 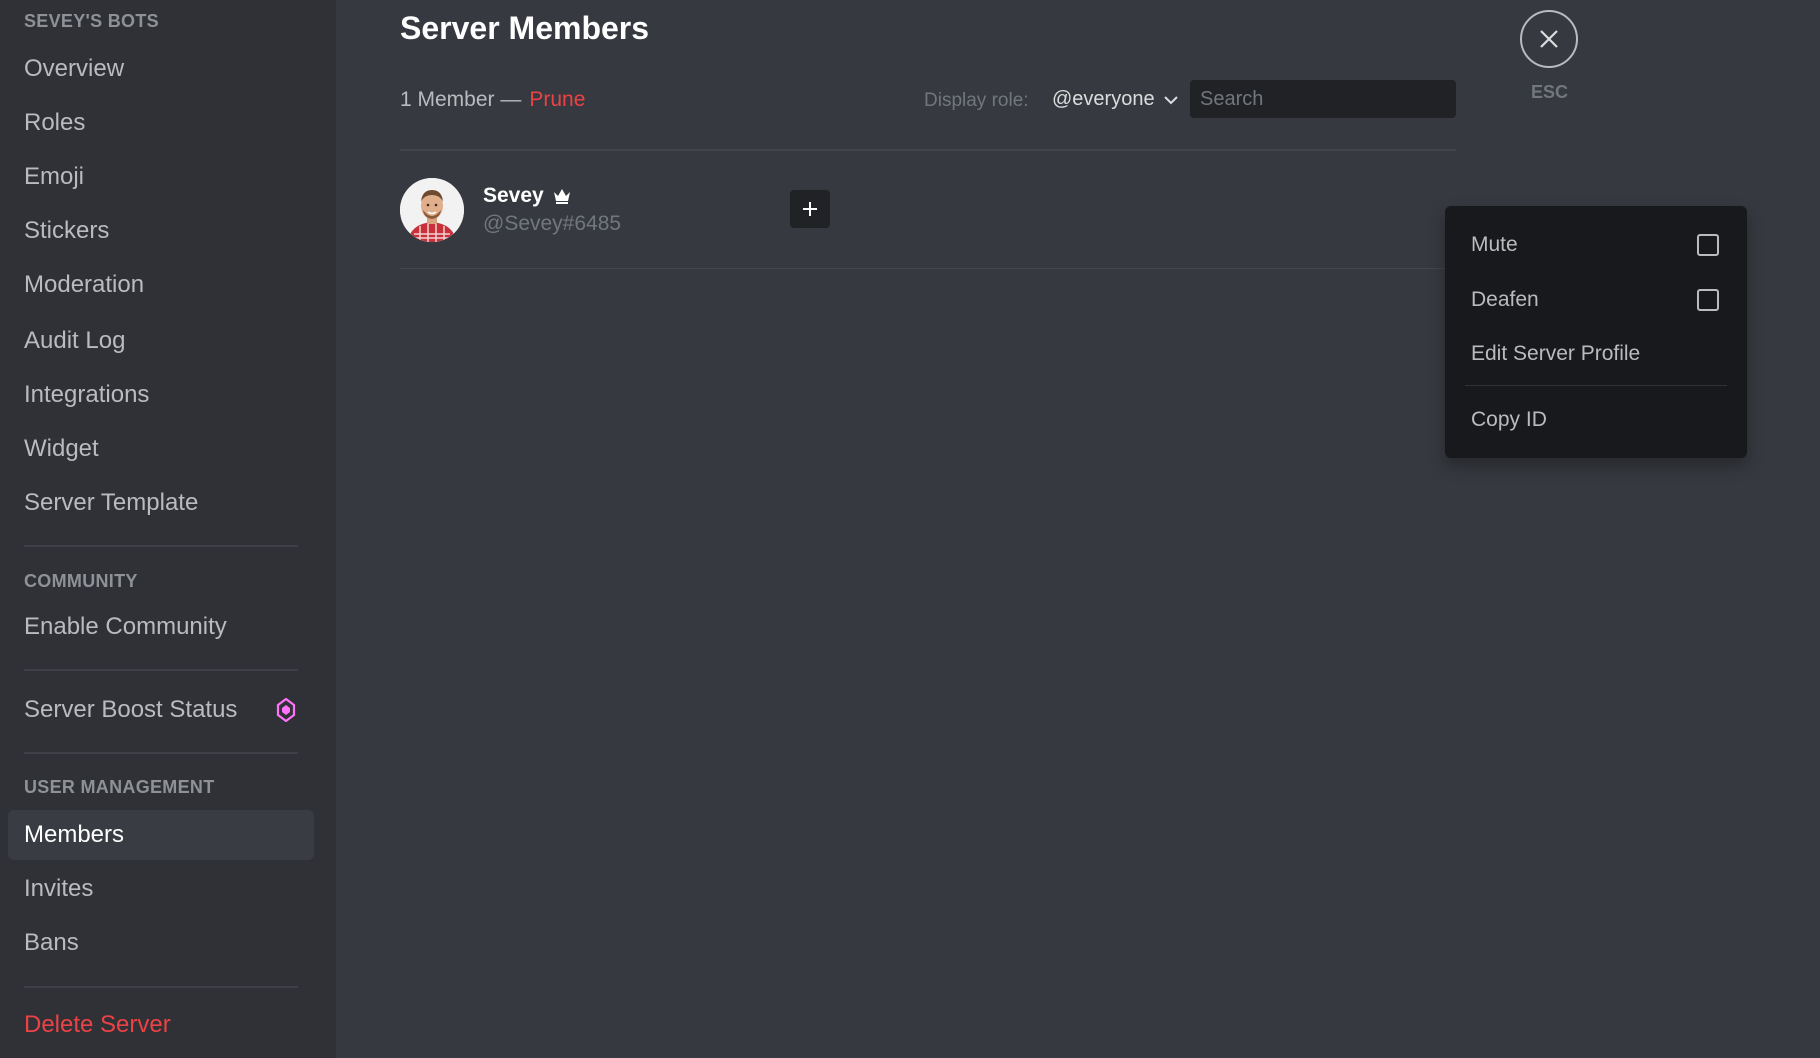 I want to click on close-icon, so click(x=1549, y=39).